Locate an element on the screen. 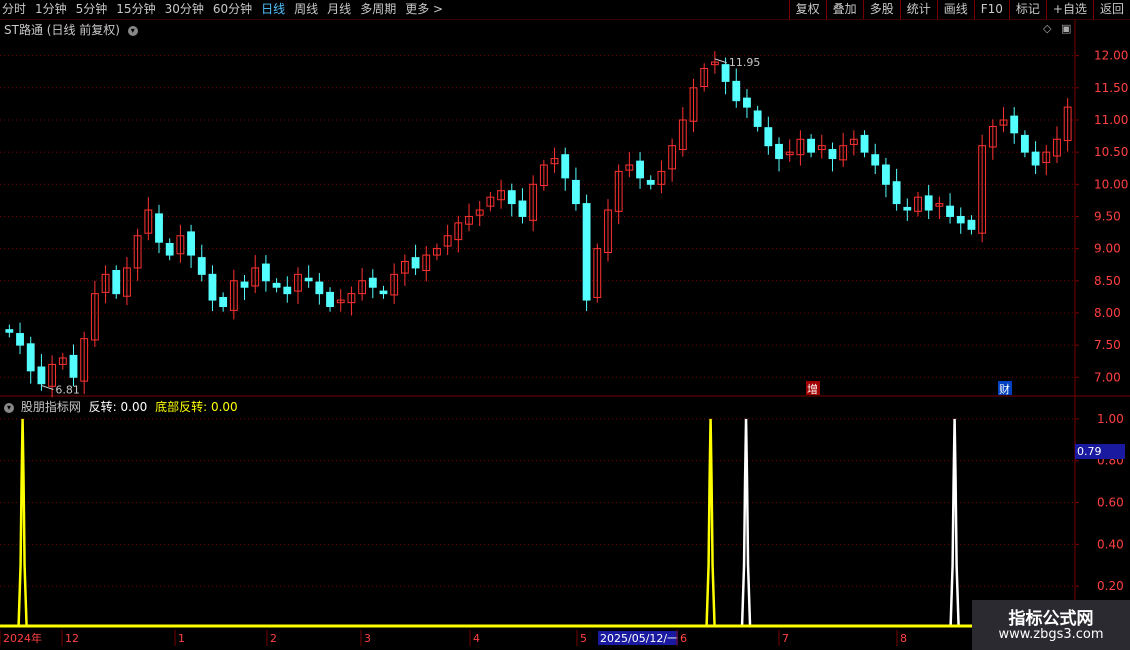 This screenshot has width=1130, height=650. watermark-title: 指标公式网 is located at coordinates (1051, 619).